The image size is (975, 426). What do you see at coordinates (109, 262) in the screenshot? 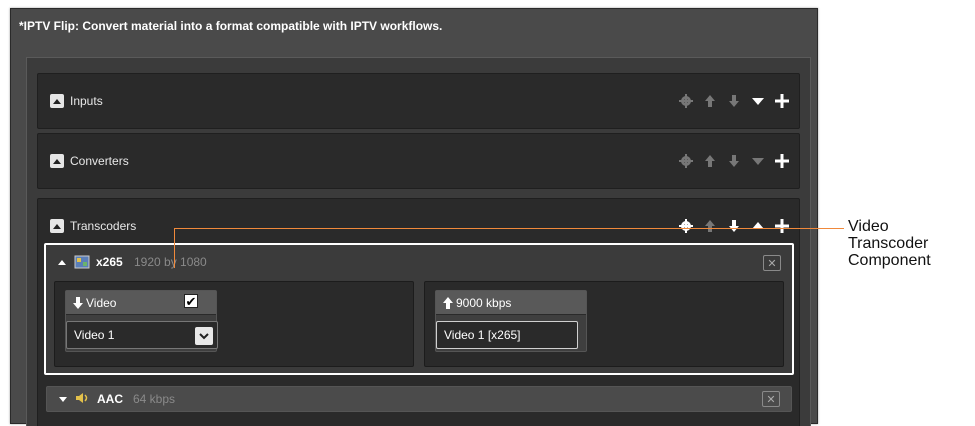
I see `component-name: x265` at bounding box center [109, 262].